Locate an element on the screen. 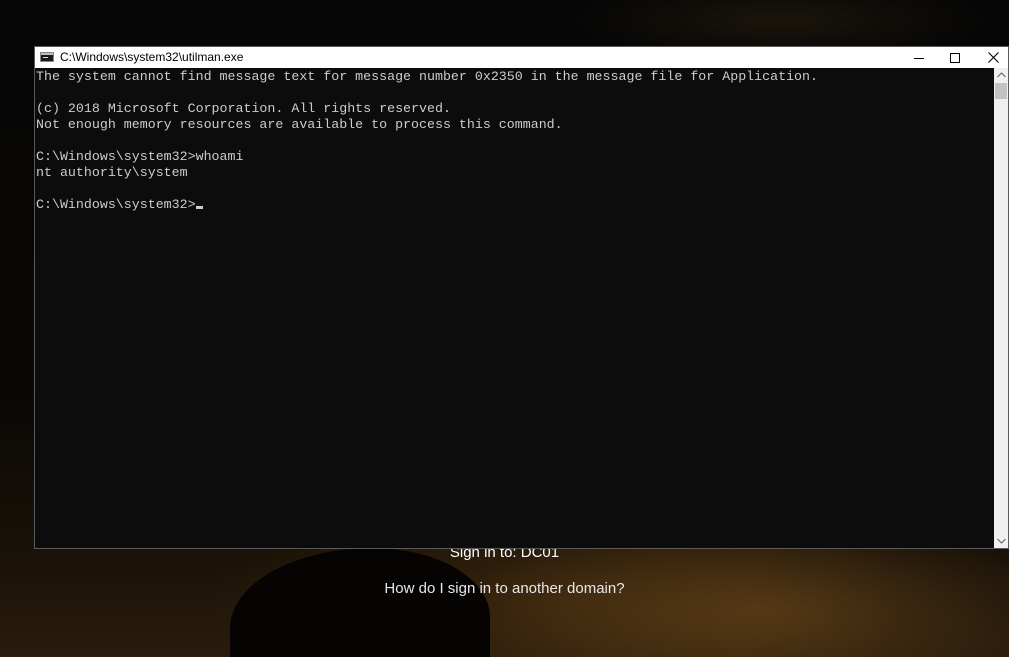 This screenshot has width=1009, height=657. scroll-up-button is located at coordinates (1001, 75).